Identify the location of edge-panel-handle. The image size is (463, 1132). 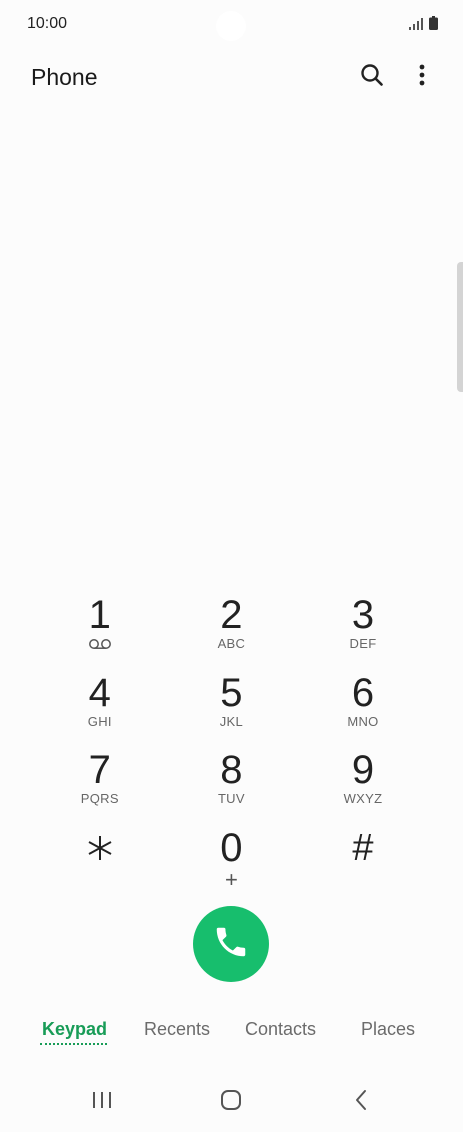
(460, 327).